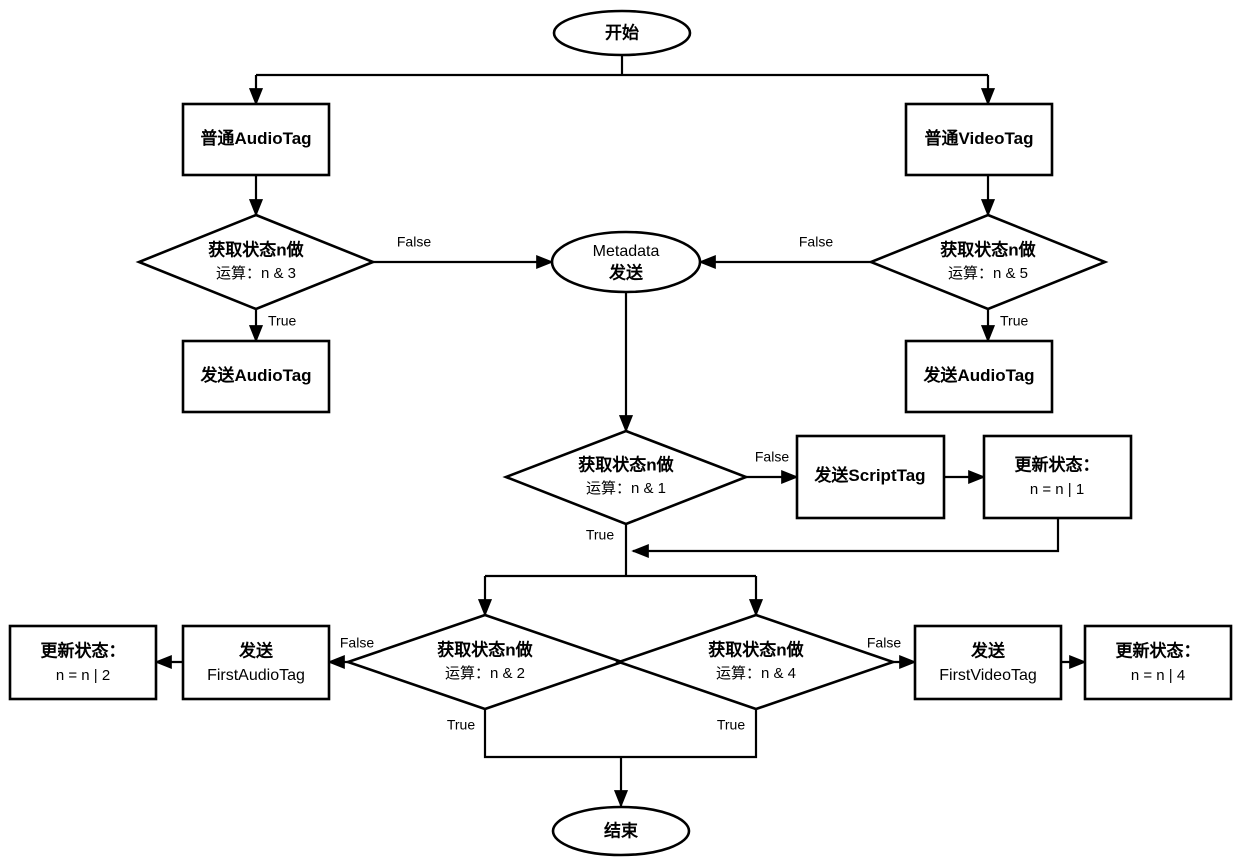  I want to click on decide-n5-line1: 获取状态n做, so click(988, 249).